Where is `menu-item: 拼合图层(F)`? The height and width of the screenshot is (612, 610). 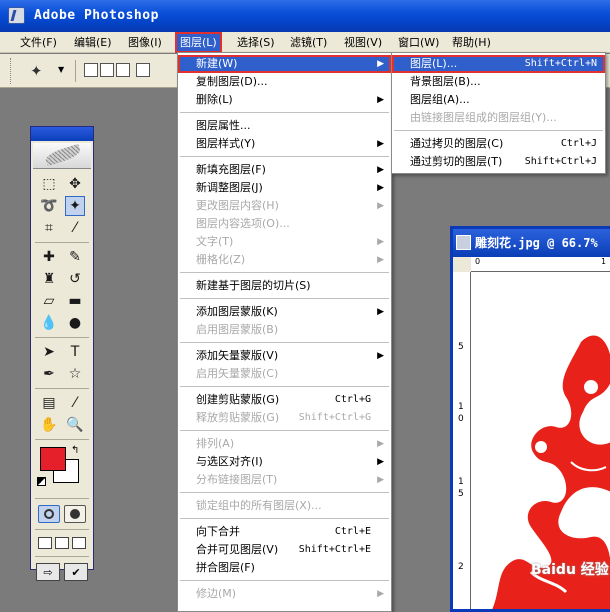 menu-item: 拼合图层(F) is located at coordinates (284, 568).